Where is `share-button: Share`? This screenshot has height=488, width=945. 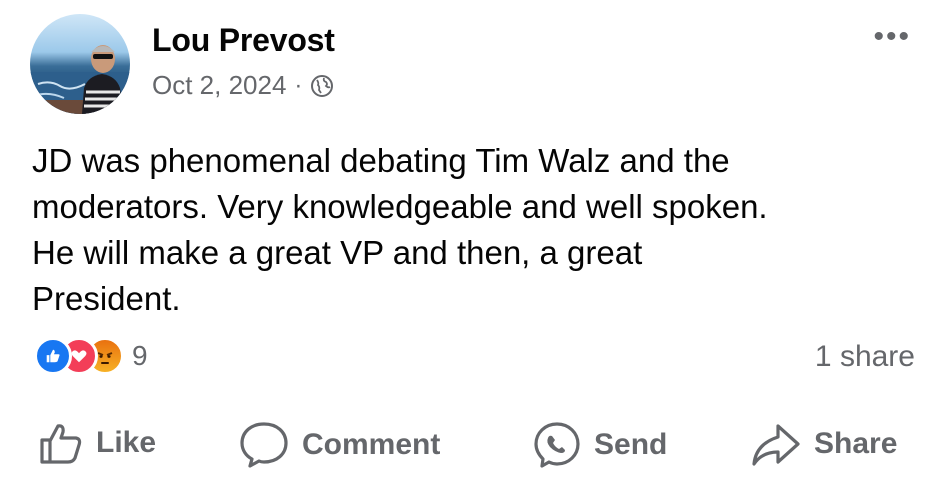
share-button: Share is located at coordinates (823, 444).